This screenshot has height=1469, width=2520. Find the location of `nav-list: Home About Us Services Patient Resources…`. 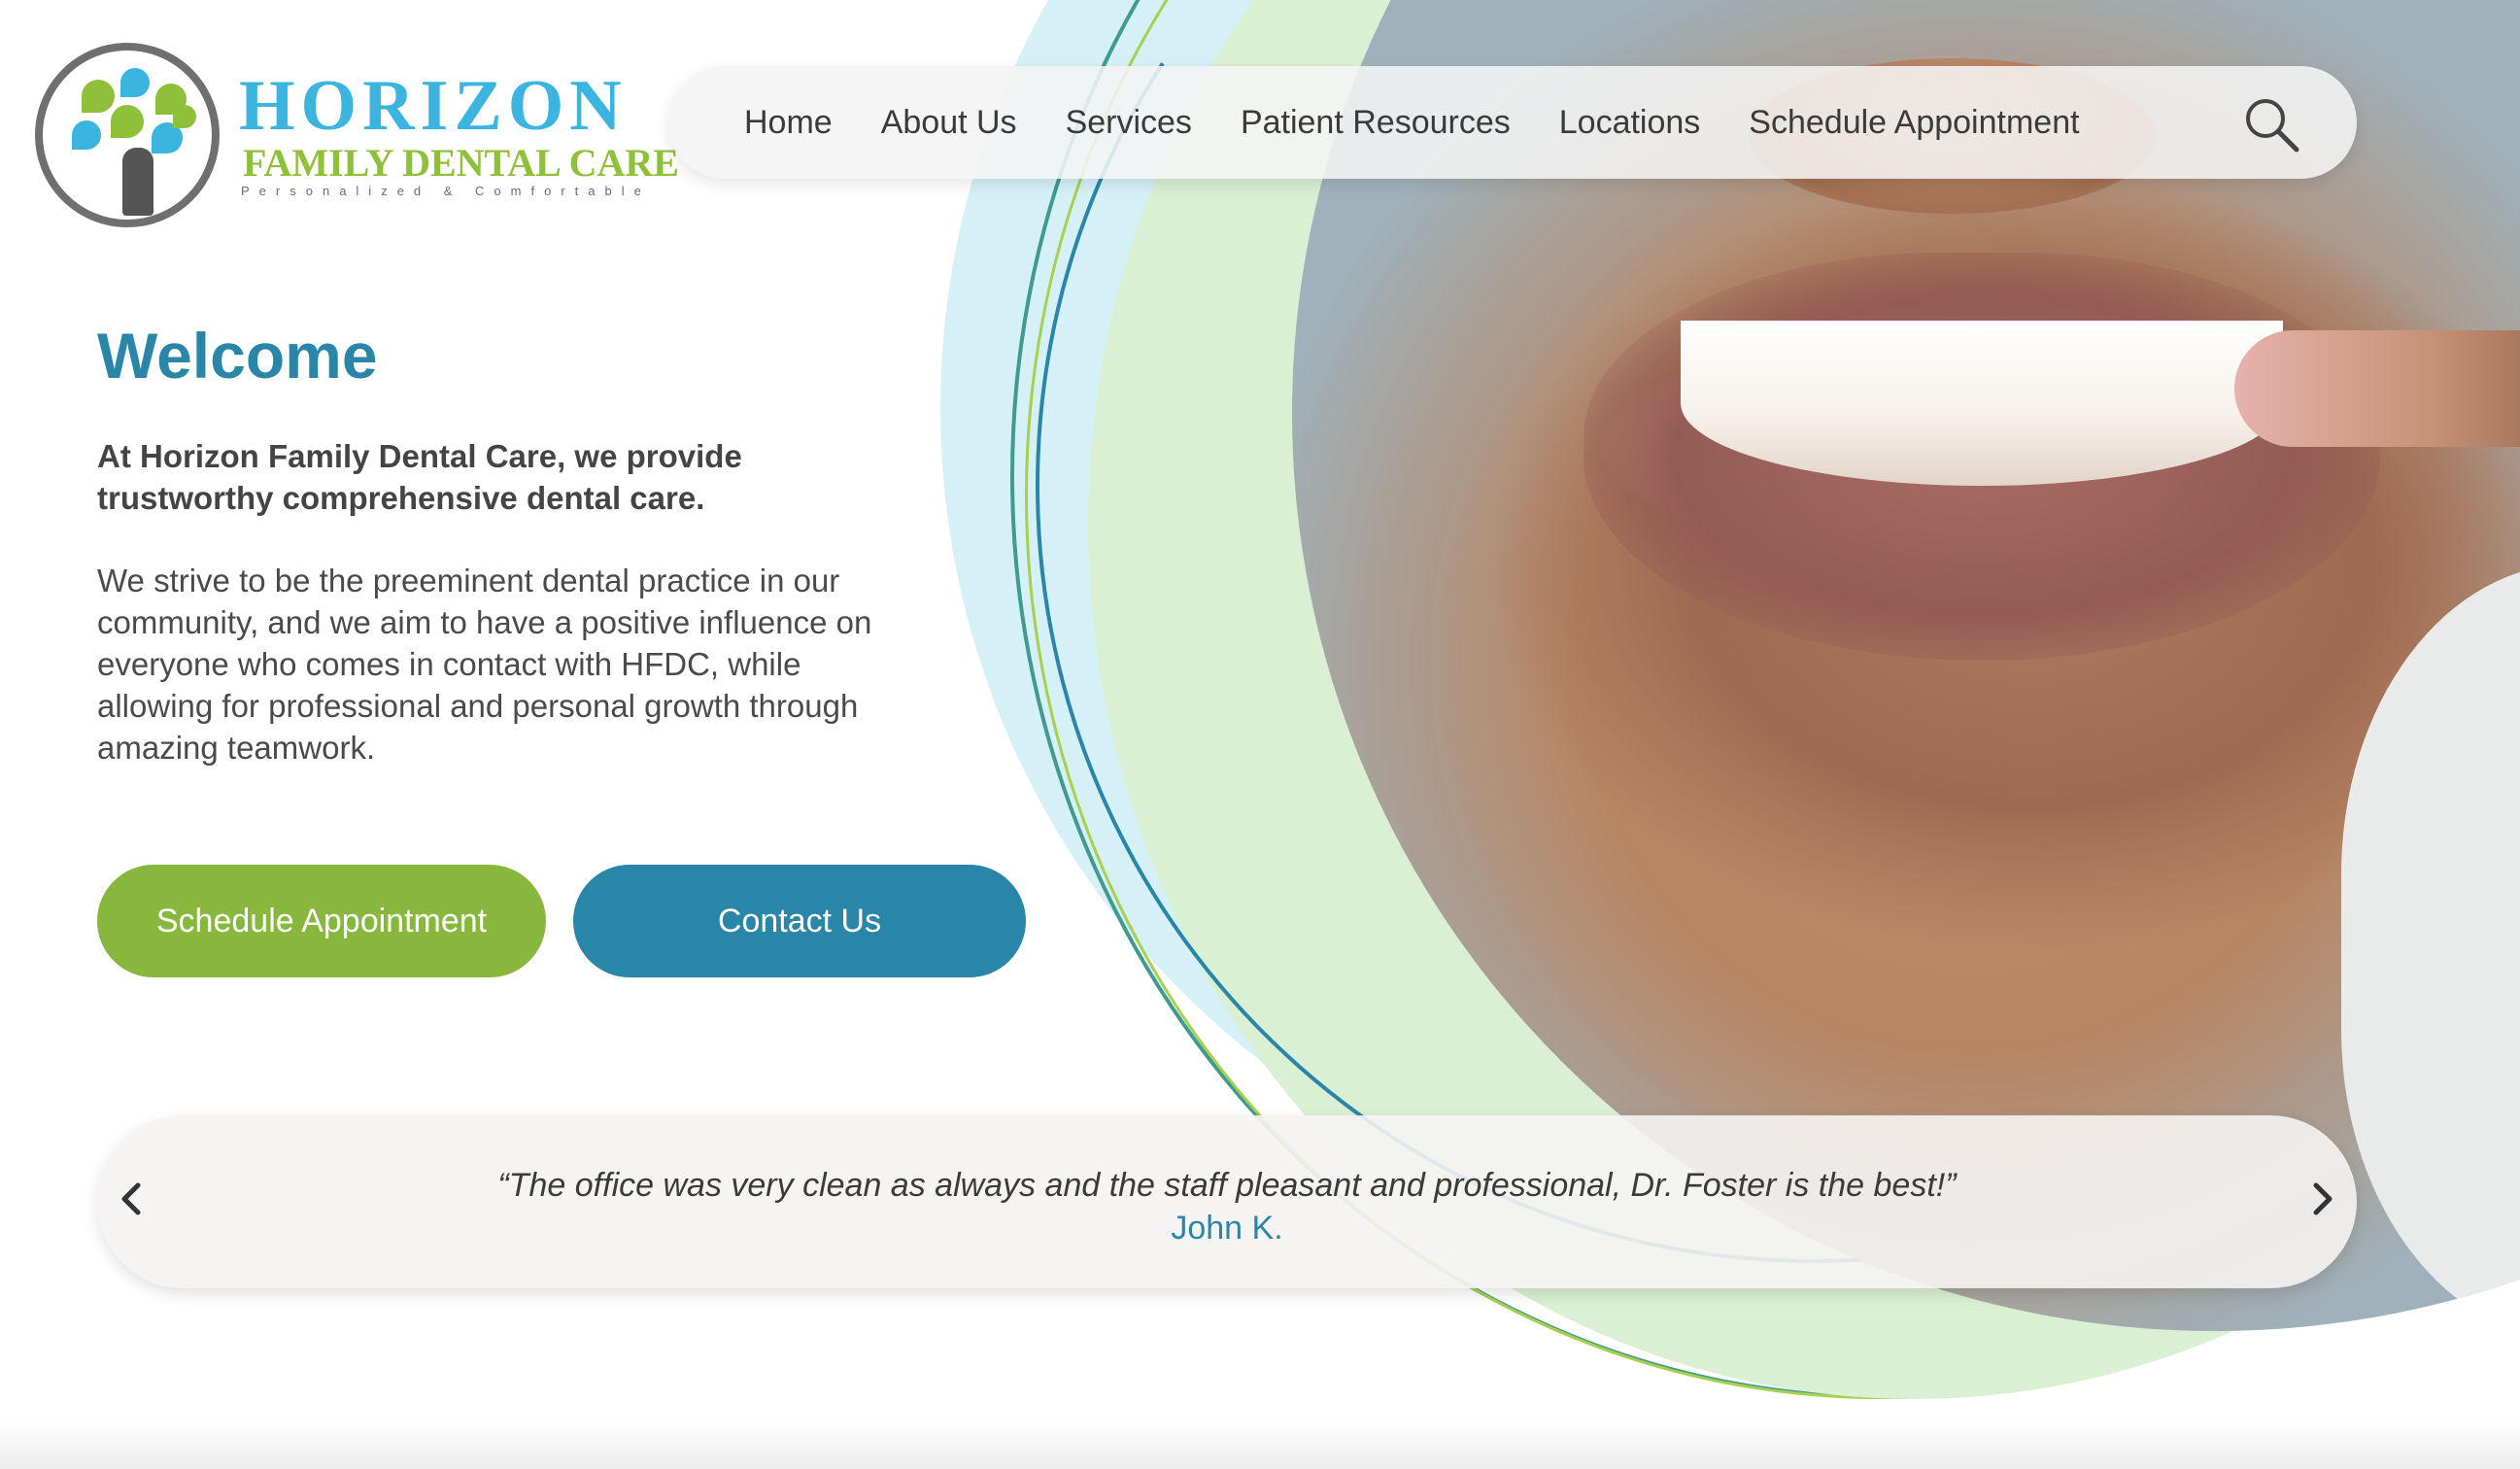

nav-list: Home About Us Services Patient Resources… is located at coordinates (1436, 122).